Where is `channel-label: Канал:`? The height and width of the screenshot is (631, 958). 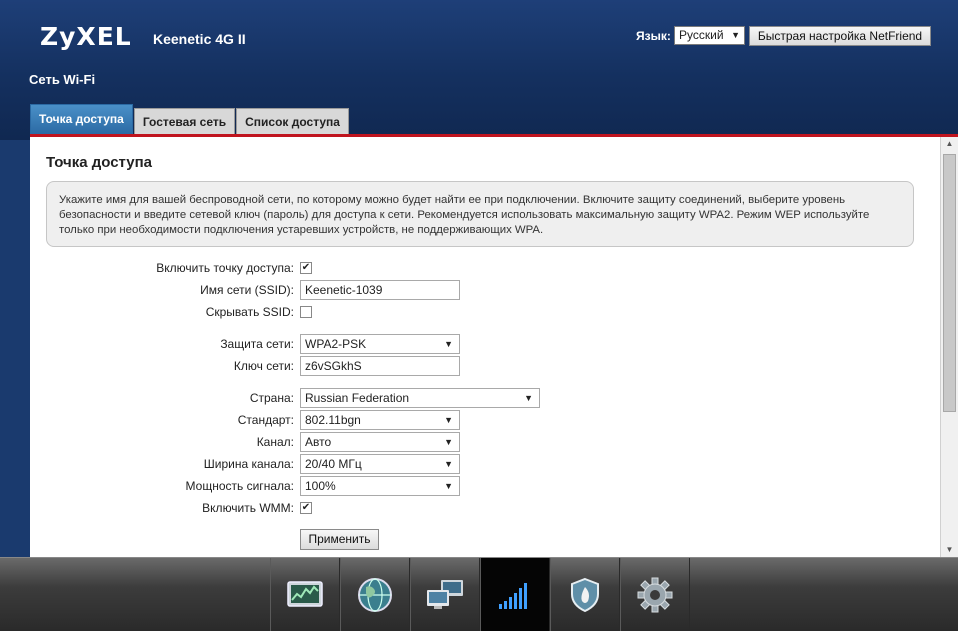 channel-label: Канал: is located at coordinates (275, 442).